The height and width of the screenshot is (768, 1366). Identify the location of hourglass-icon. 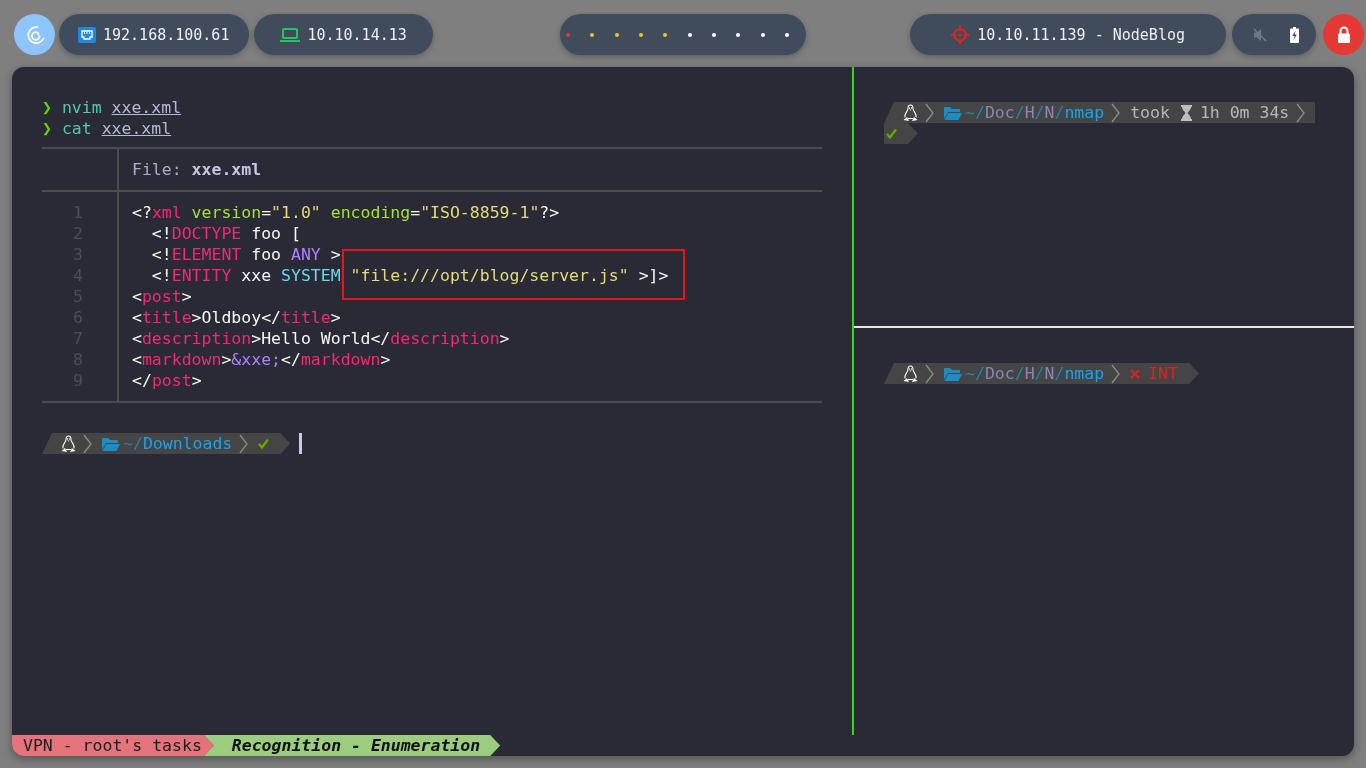
(1186, 112).